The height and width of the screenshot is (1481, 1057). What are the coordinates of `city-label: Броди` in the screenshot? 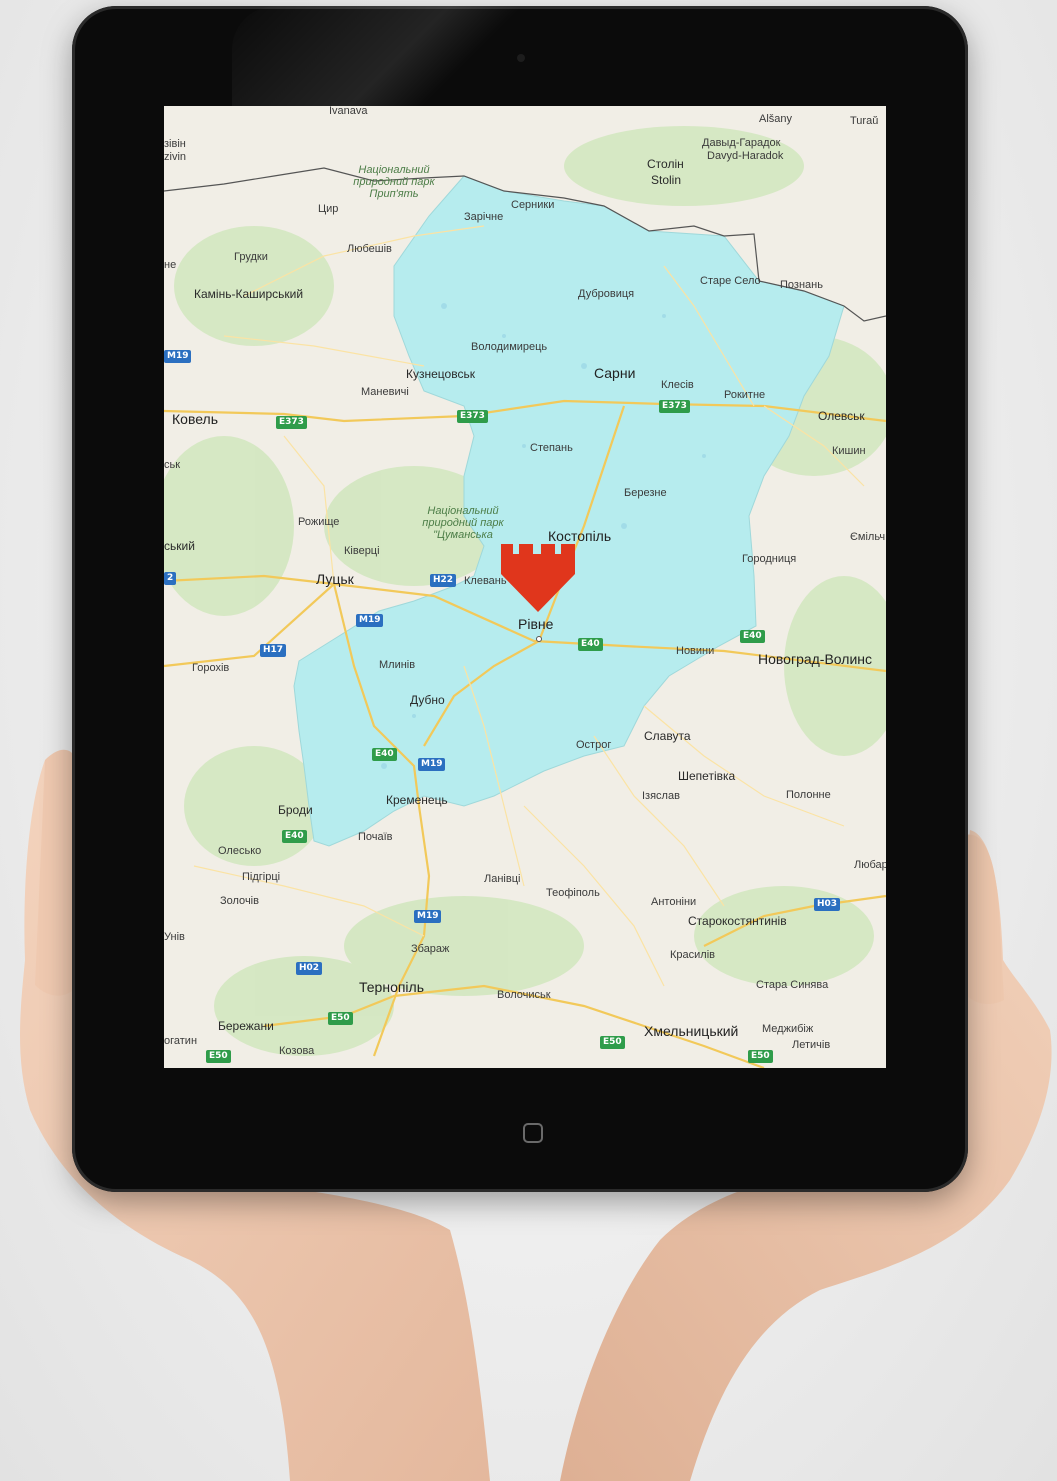 It's located at (295, 810).